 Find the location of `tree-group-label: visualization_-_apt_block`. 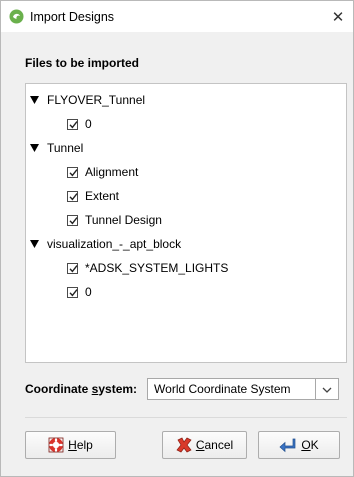

tree-group-label: visualization_-_apt_block is located at coordinates (114, 244).